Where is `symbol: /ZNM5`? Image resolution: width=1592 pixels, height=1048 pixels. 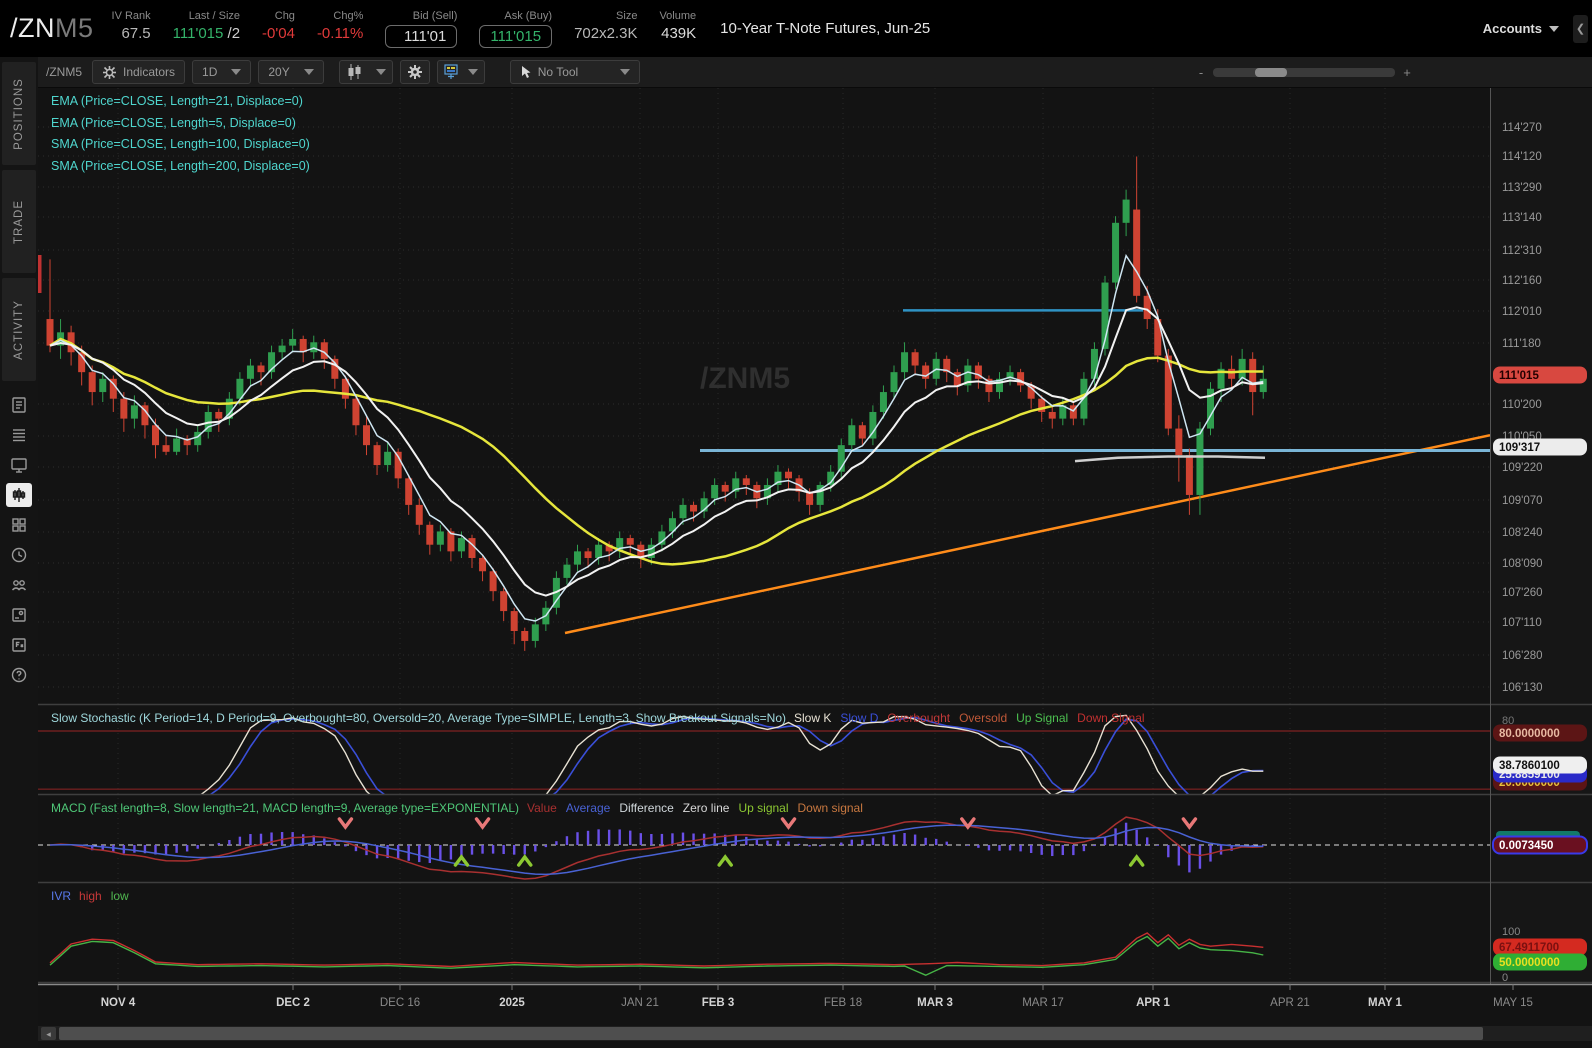
symbol: /ZNM5 is located at coordinates (52, 28).